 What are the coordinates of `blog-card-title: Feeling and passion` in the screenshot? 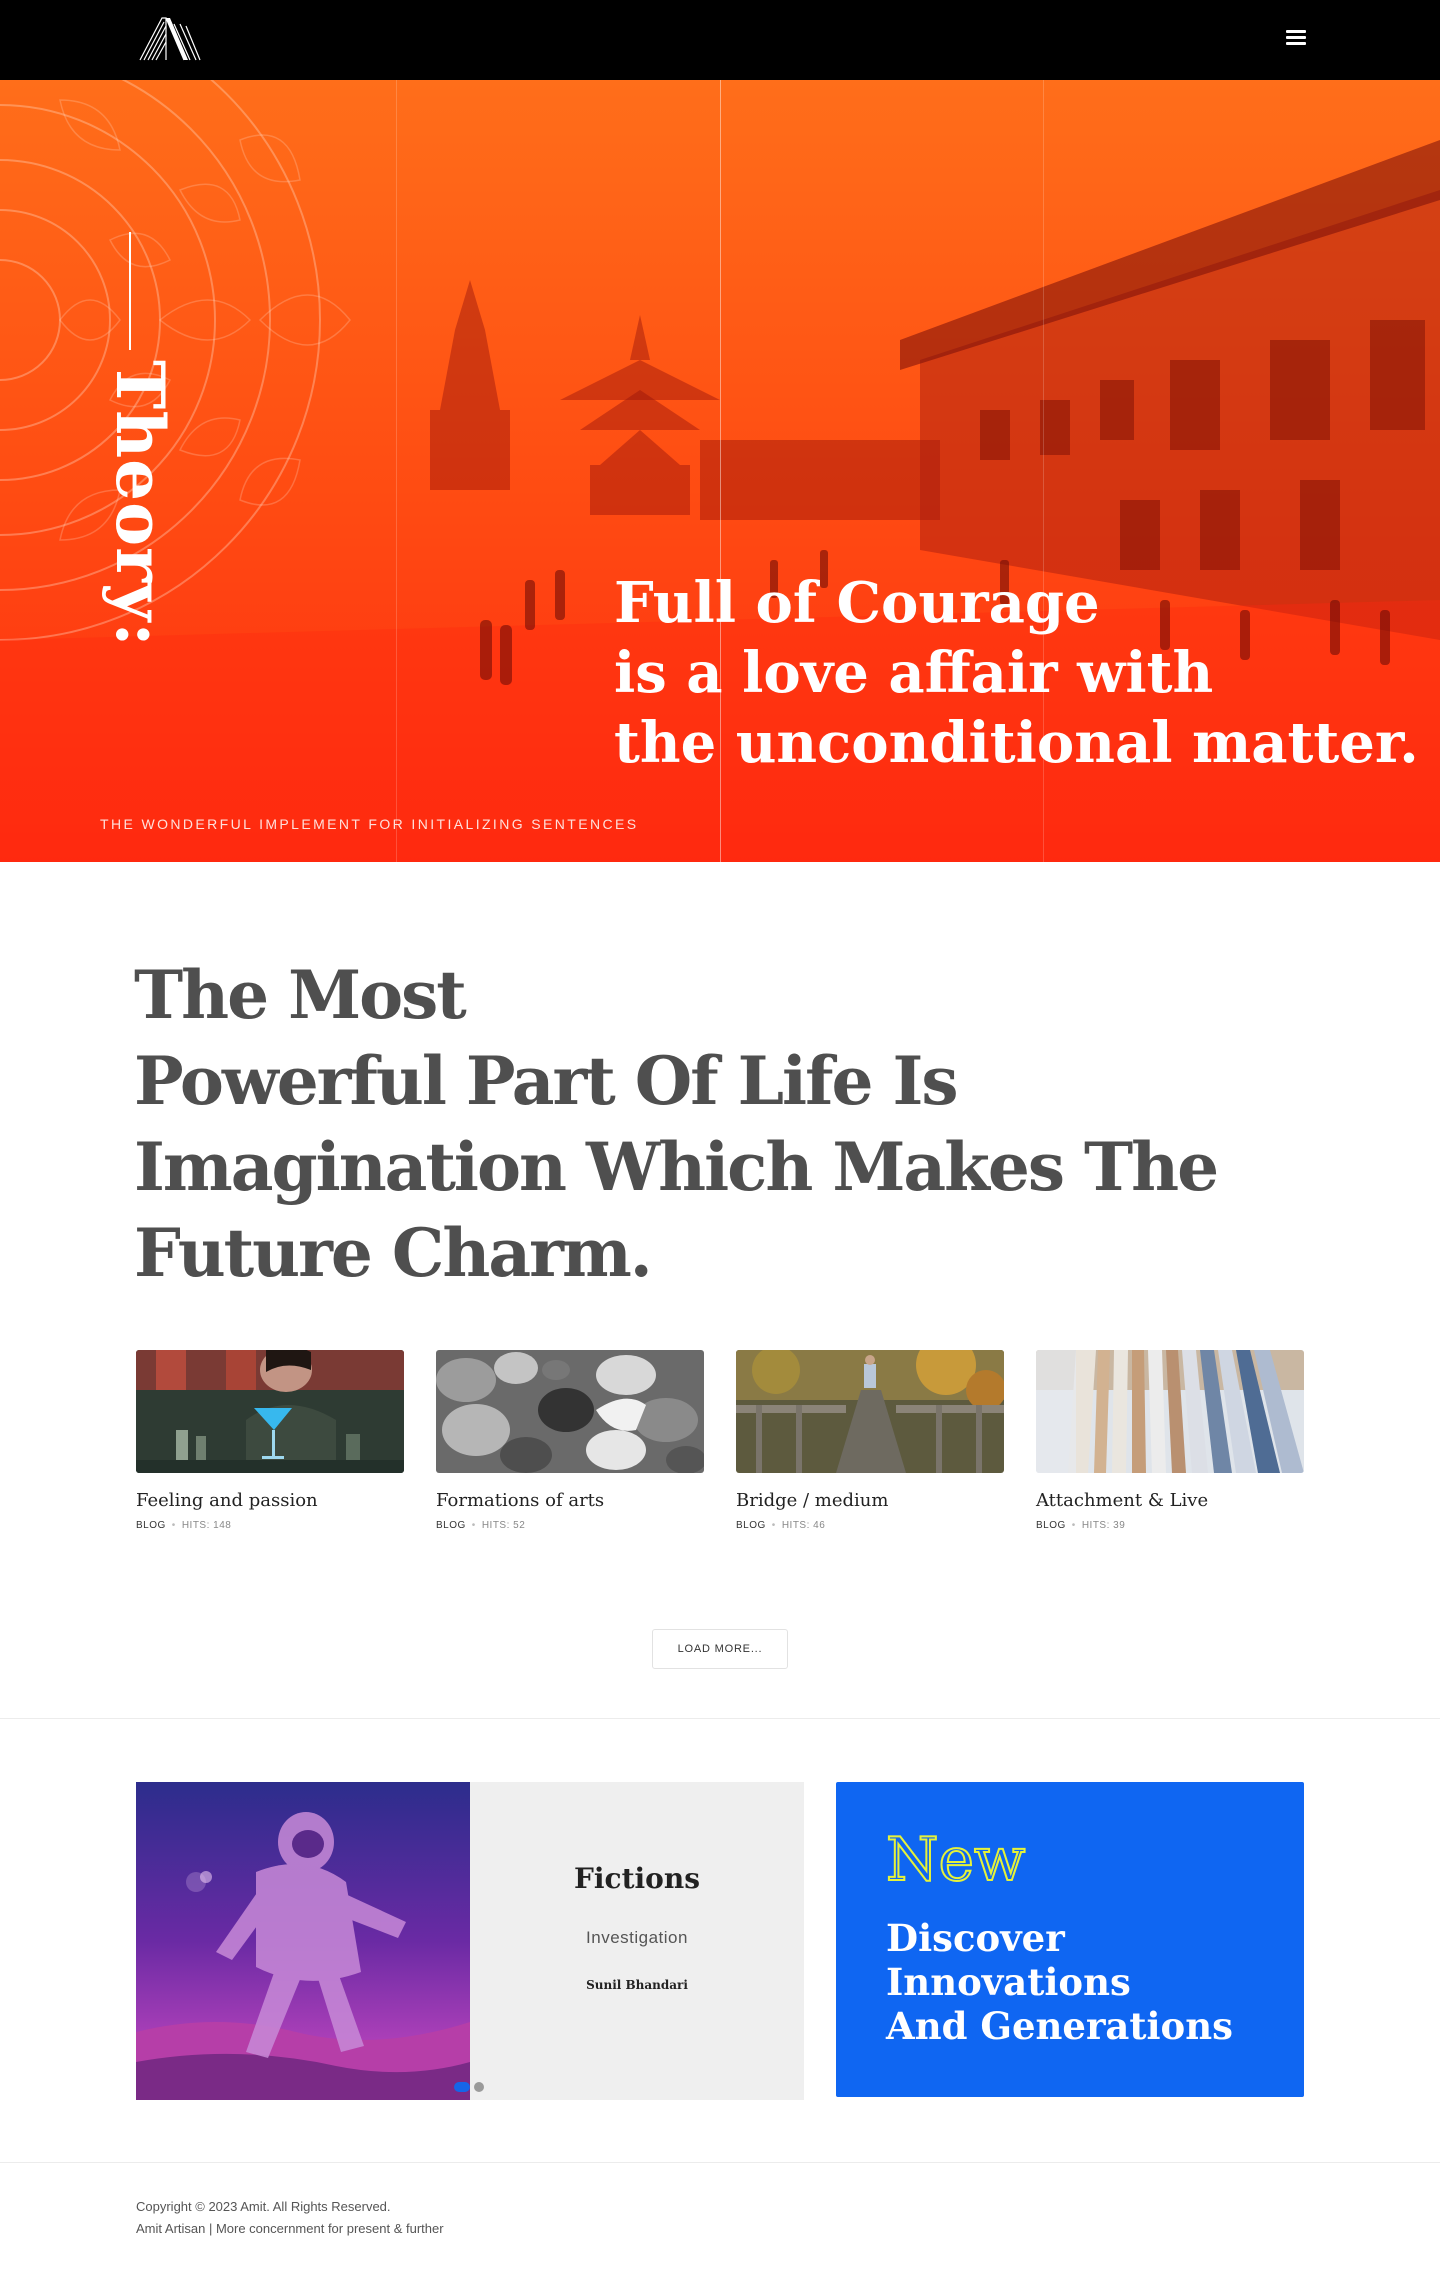 It's located at (270, 1500).